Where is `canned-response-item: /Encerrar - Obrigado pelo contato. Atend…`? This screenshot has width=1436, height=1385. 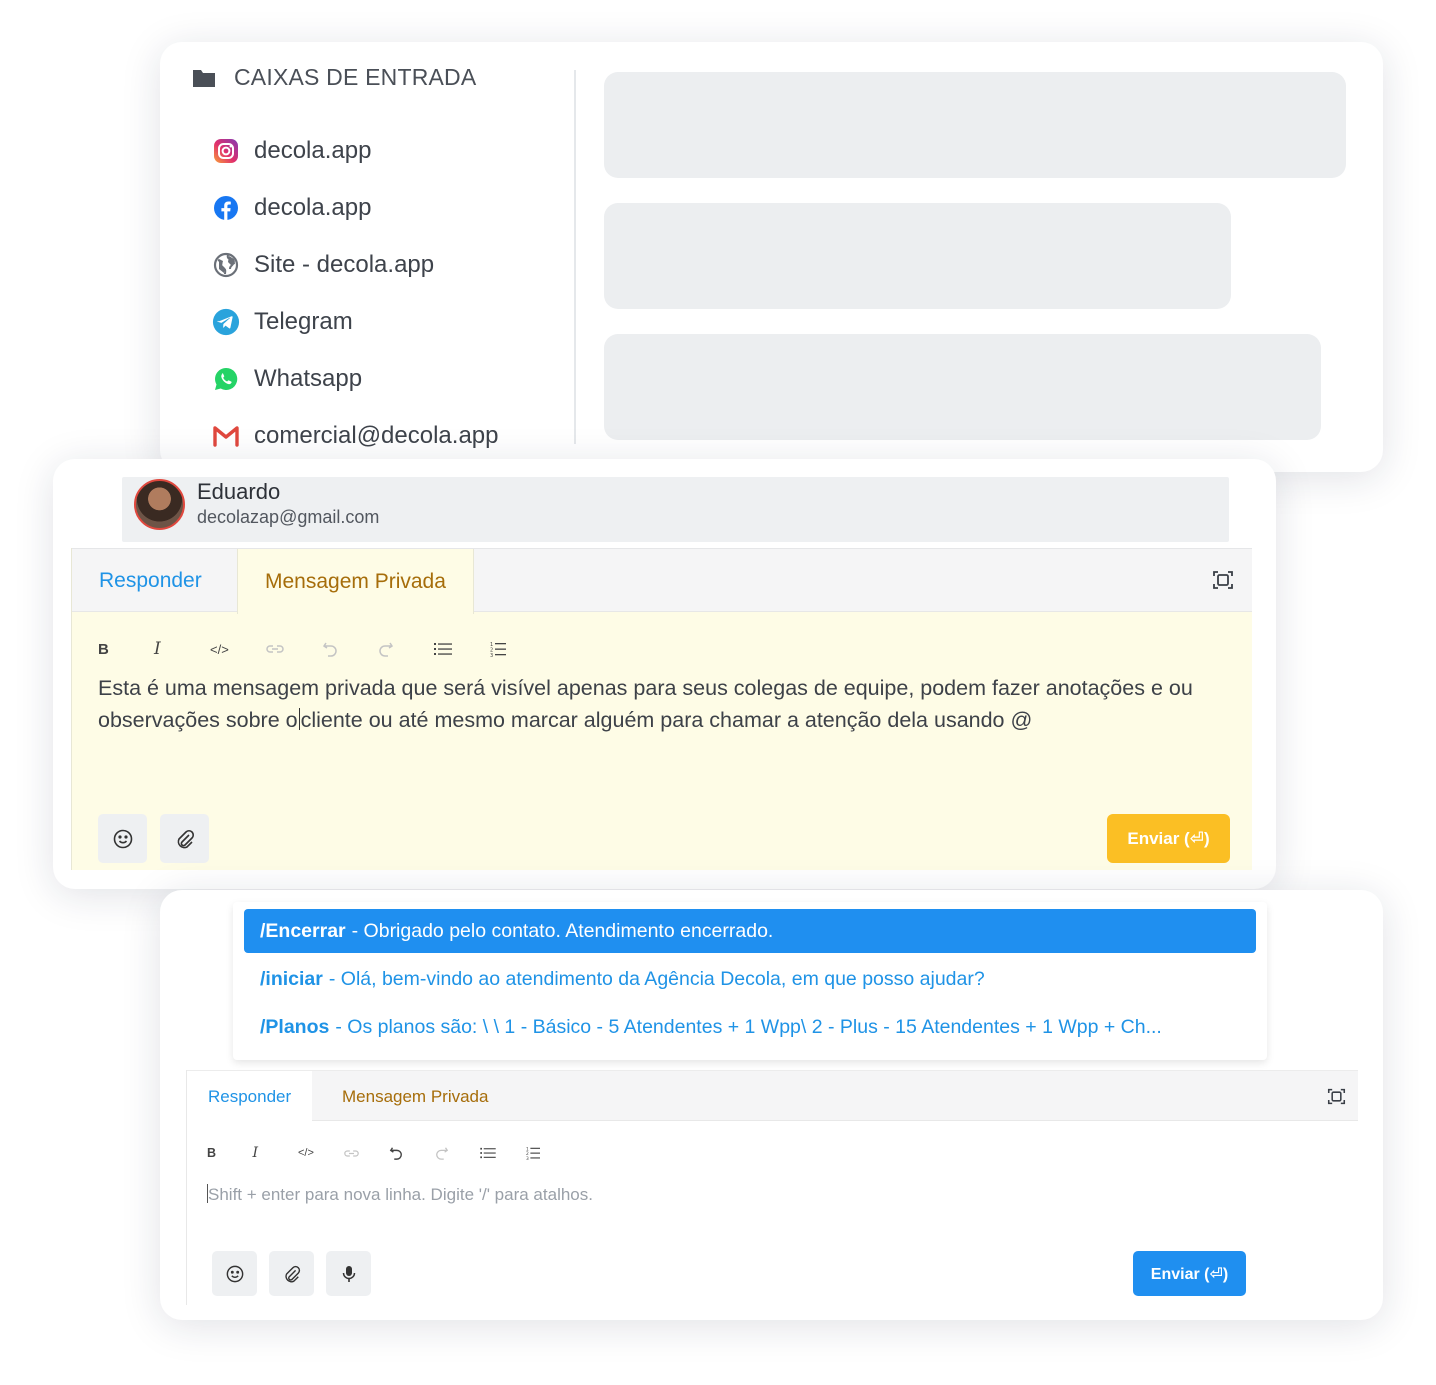
canned-response-item: /Encerrar - Obrigado pelo contato. Atend… is located at coordinates (750, 931).